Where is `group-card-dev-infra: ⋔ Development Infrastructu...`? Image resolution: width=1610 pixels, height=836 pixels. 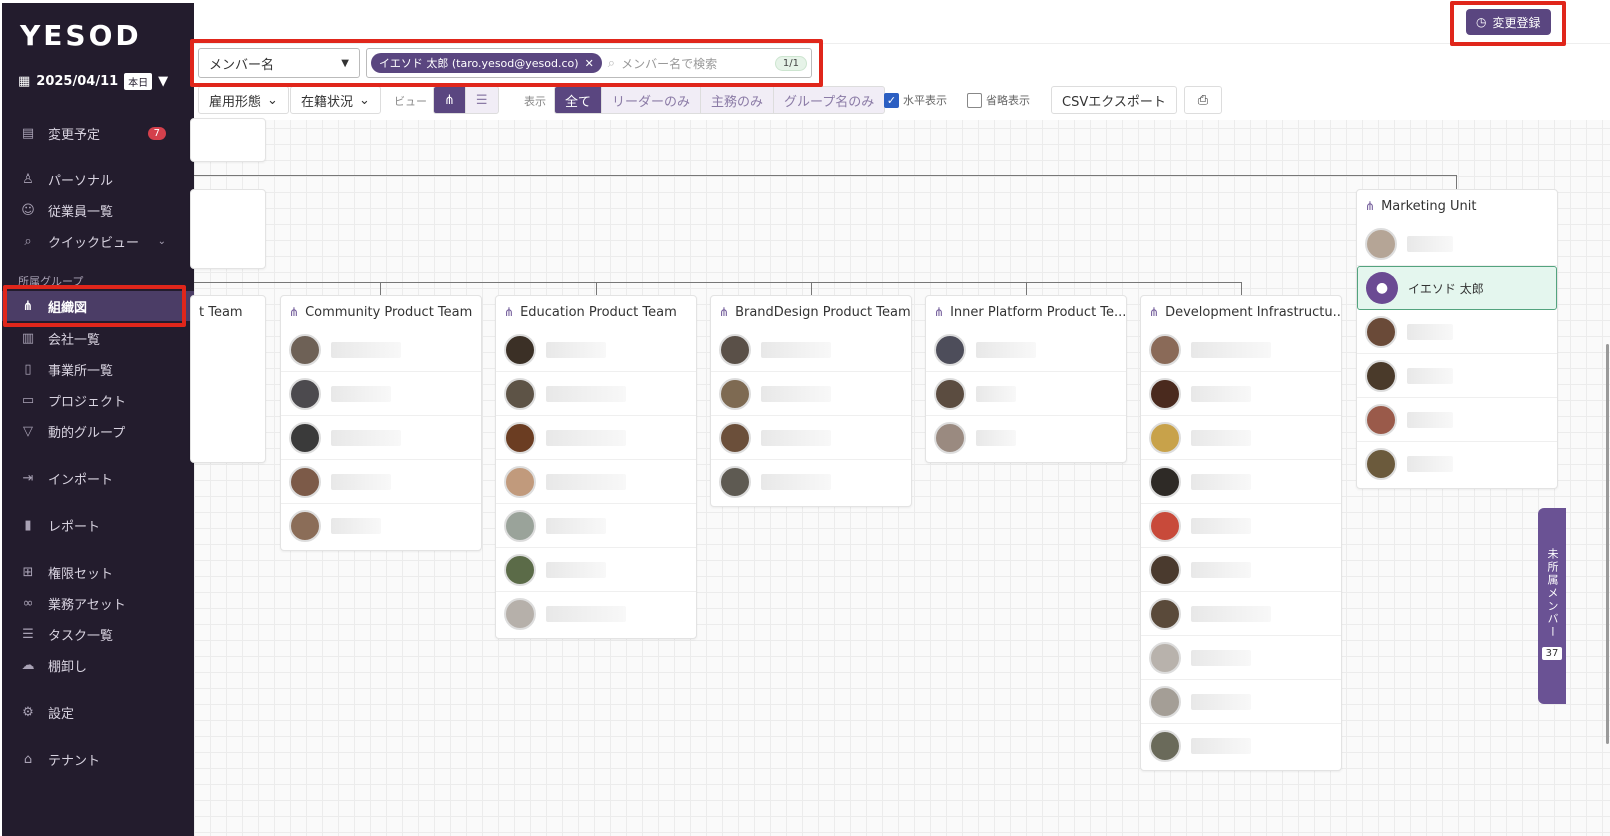
group-card-dev-infra: ⋔ Development Infrastructu... is located at coordinates (1241, 533).